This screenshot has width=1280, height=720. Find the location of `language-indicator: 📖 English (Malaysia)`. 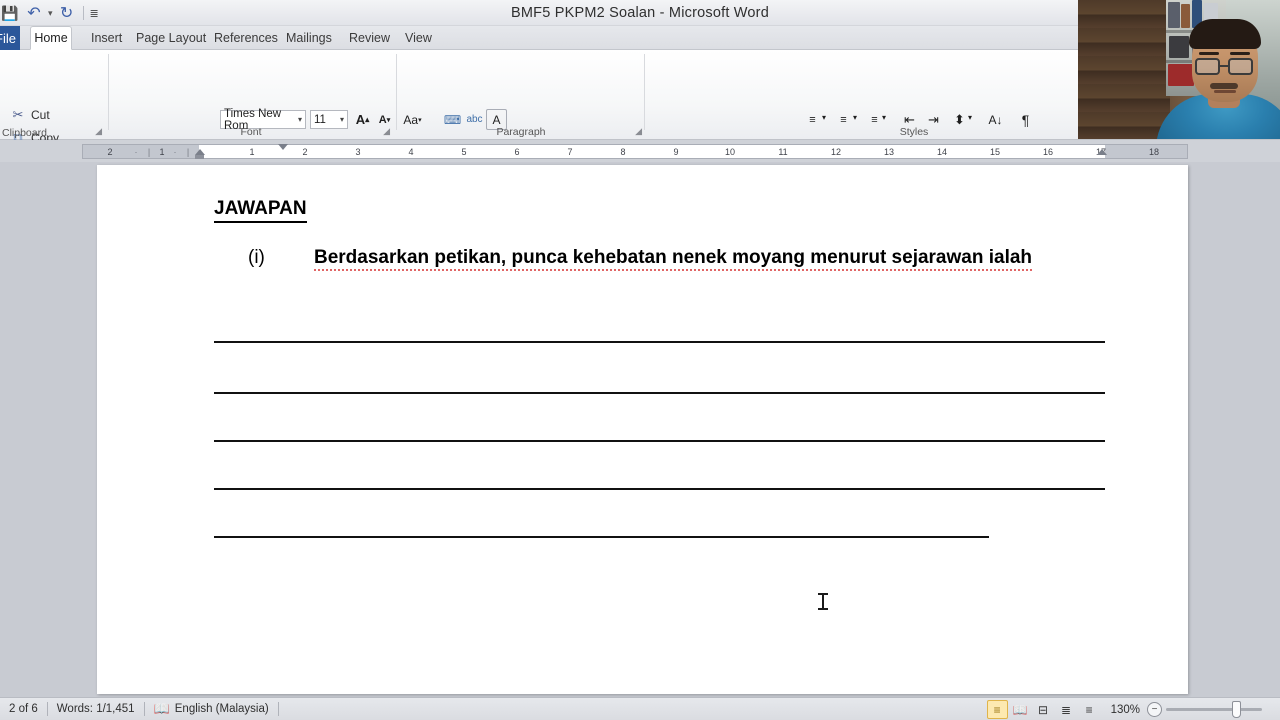

language-indicator: 📖 English (Malaysia) is located at coordinates (211, 709).